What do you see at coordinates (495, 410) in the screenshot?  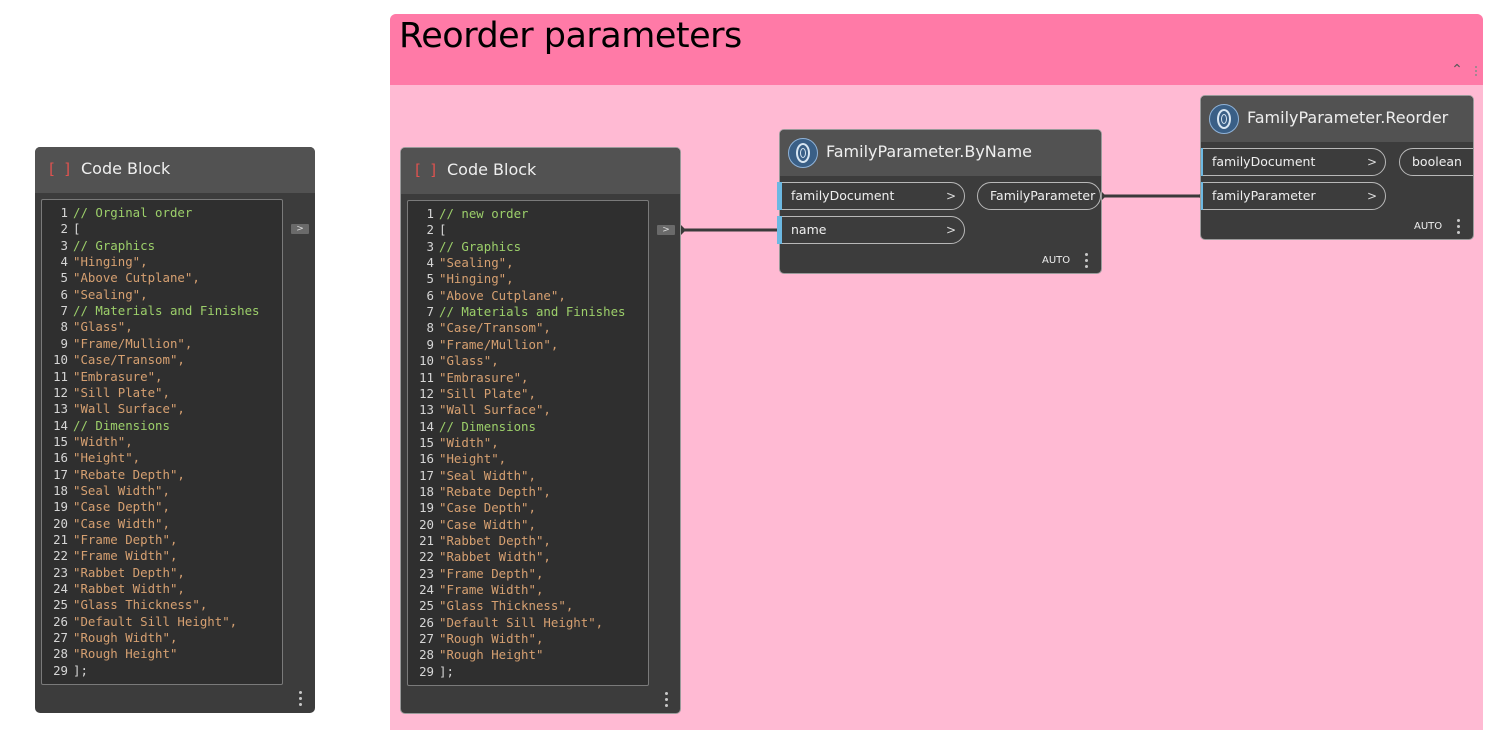 I see `code-text: "Wall Surface",` at bounding box center [495, 410].